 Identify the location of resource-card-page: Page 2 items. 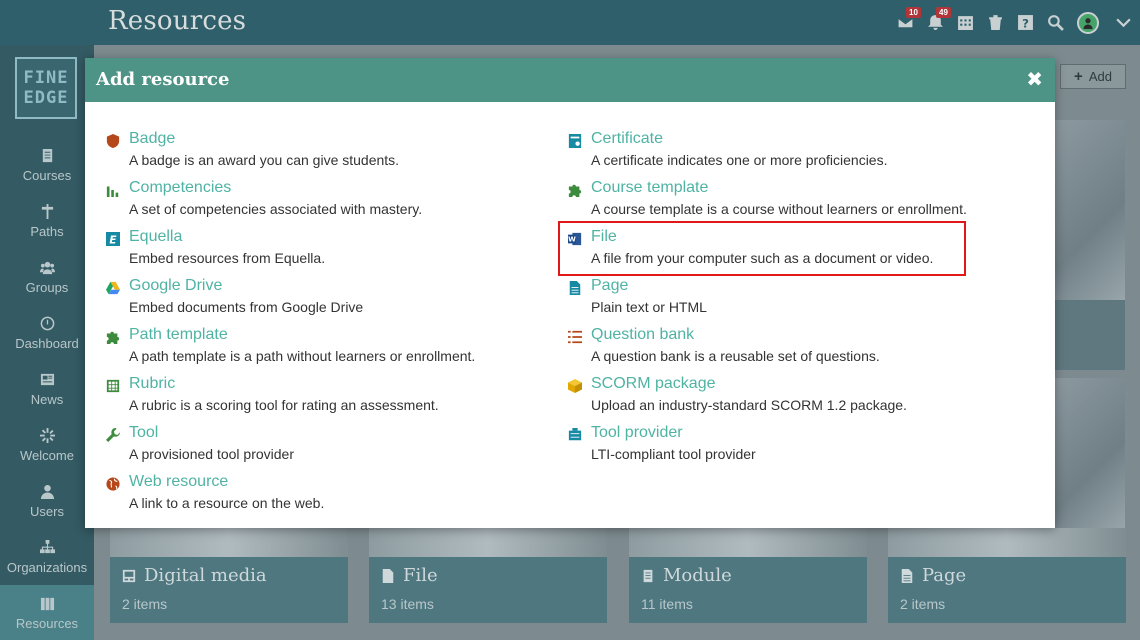
(1007, 590).